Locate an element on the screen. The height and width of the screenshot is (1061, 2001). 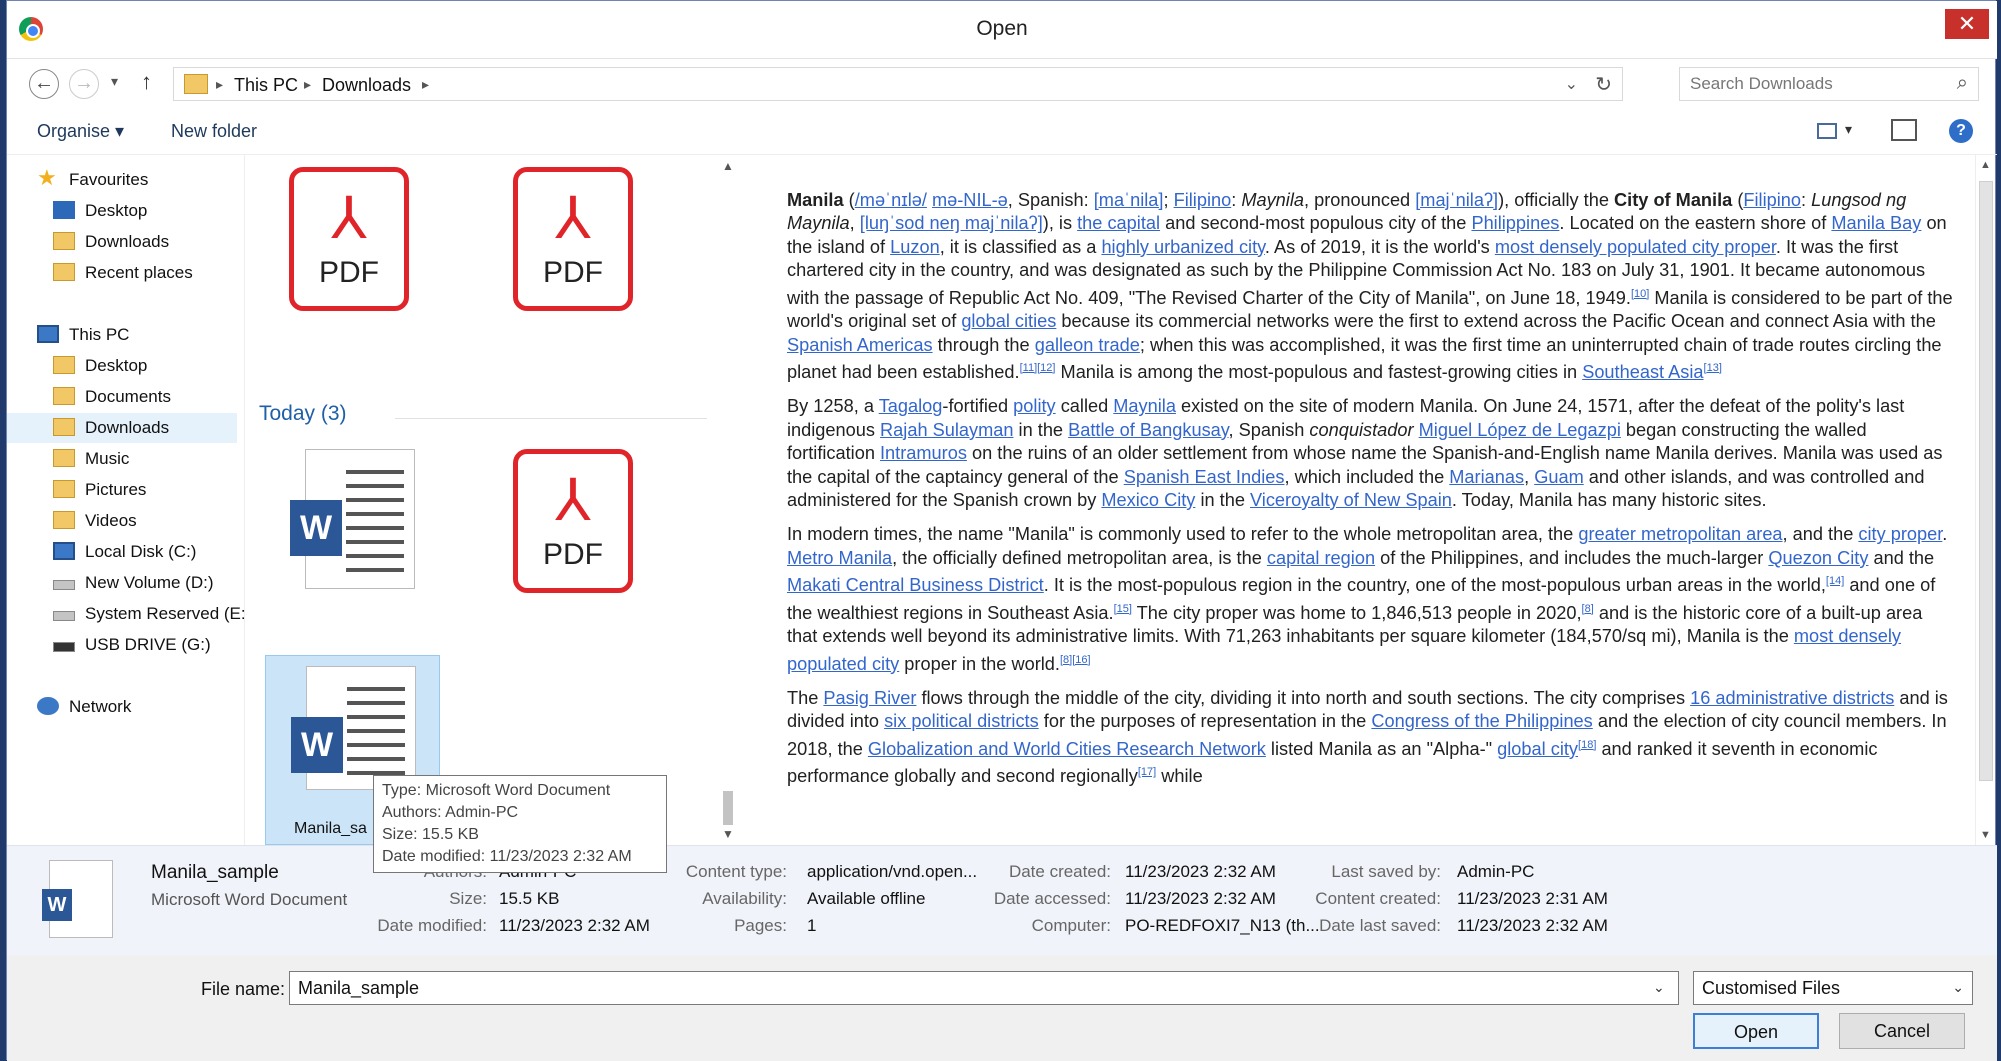
change-view-icon is located at coordinates (1827, 131).